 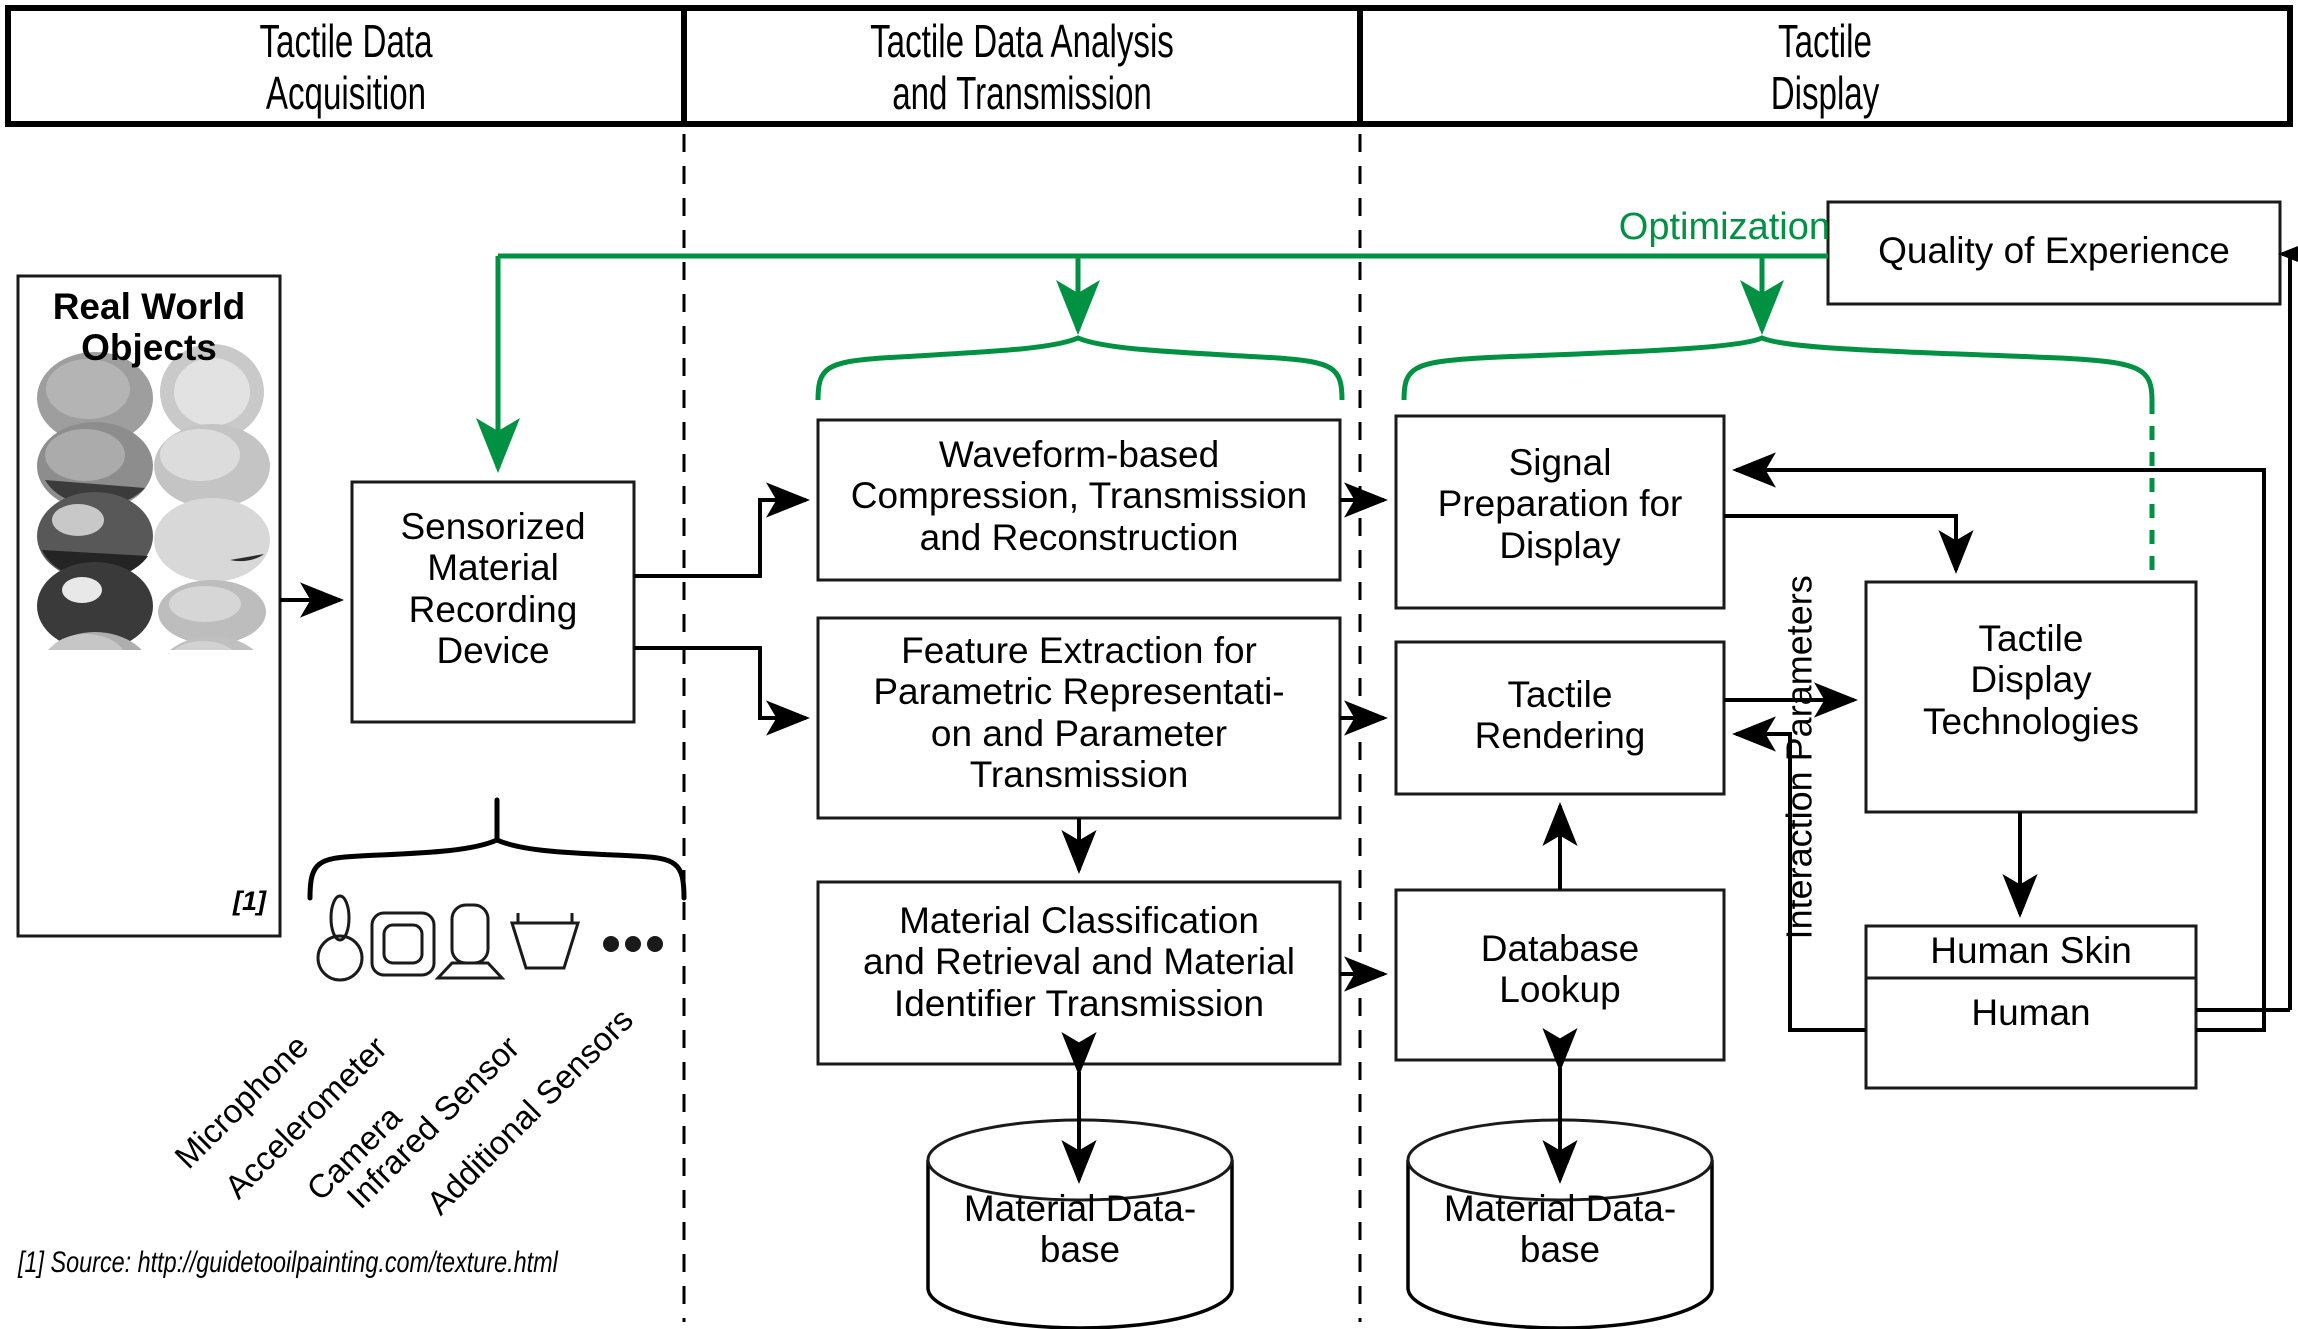 I want to click on column-title-acquisition: Tactile Data Acquisition, so click(x=346, y=67).